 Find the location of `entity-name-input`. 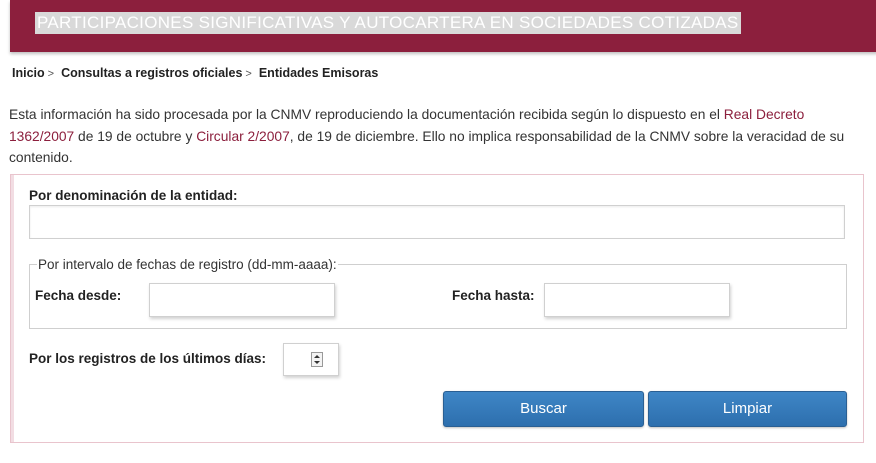

entity-name-input is located at coordinates (437, 222).